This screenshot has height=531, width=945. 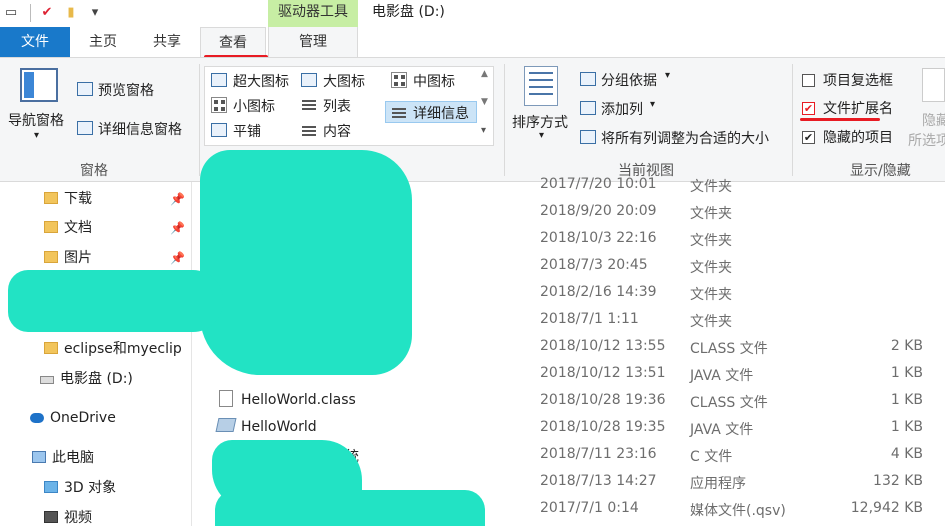 I want to click on tab-file: 文件, so click(x=35, y=42).